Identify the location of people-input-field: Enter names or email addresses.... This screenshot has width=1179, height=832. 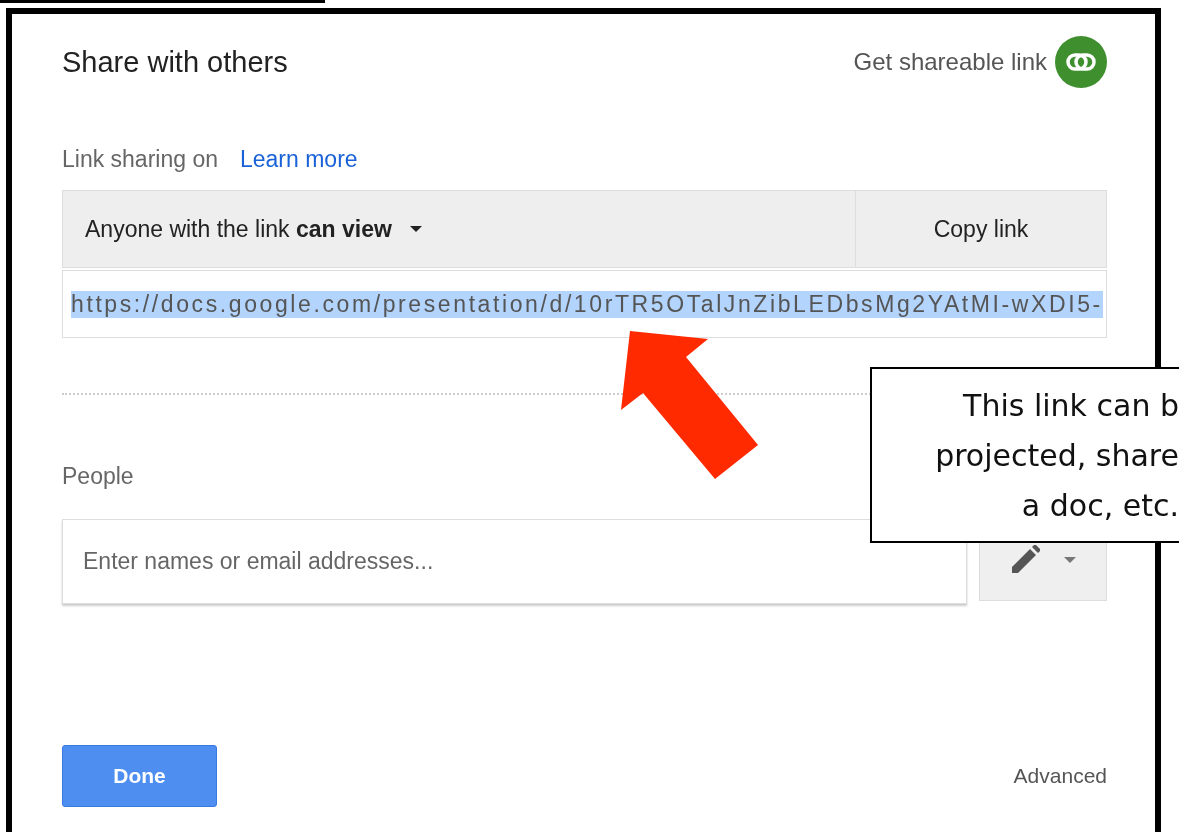
(514, 561).